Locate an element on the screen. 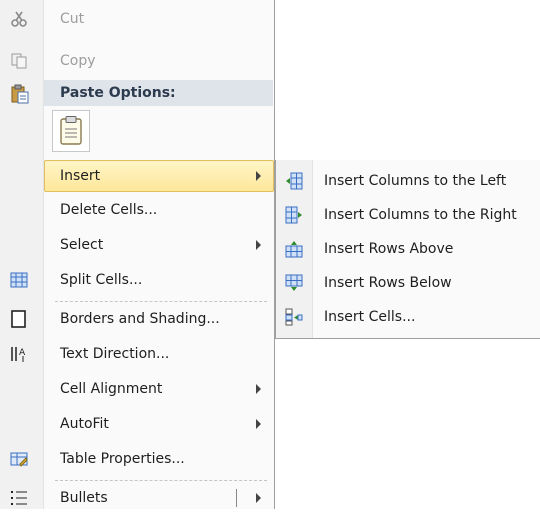  keep-text-only-paste-button is located at coordinates (71, 131).